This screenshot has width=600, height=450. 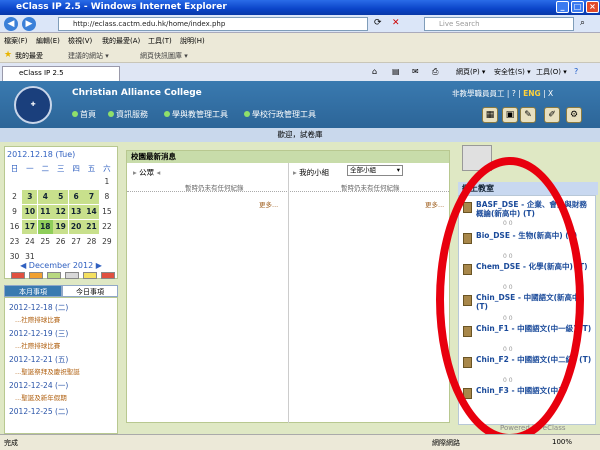 What do you see at coordinates (121, 41) in the screenshot?
I see `menu-favorites: 我的最愛(A)` at bounding box center [121, 41].